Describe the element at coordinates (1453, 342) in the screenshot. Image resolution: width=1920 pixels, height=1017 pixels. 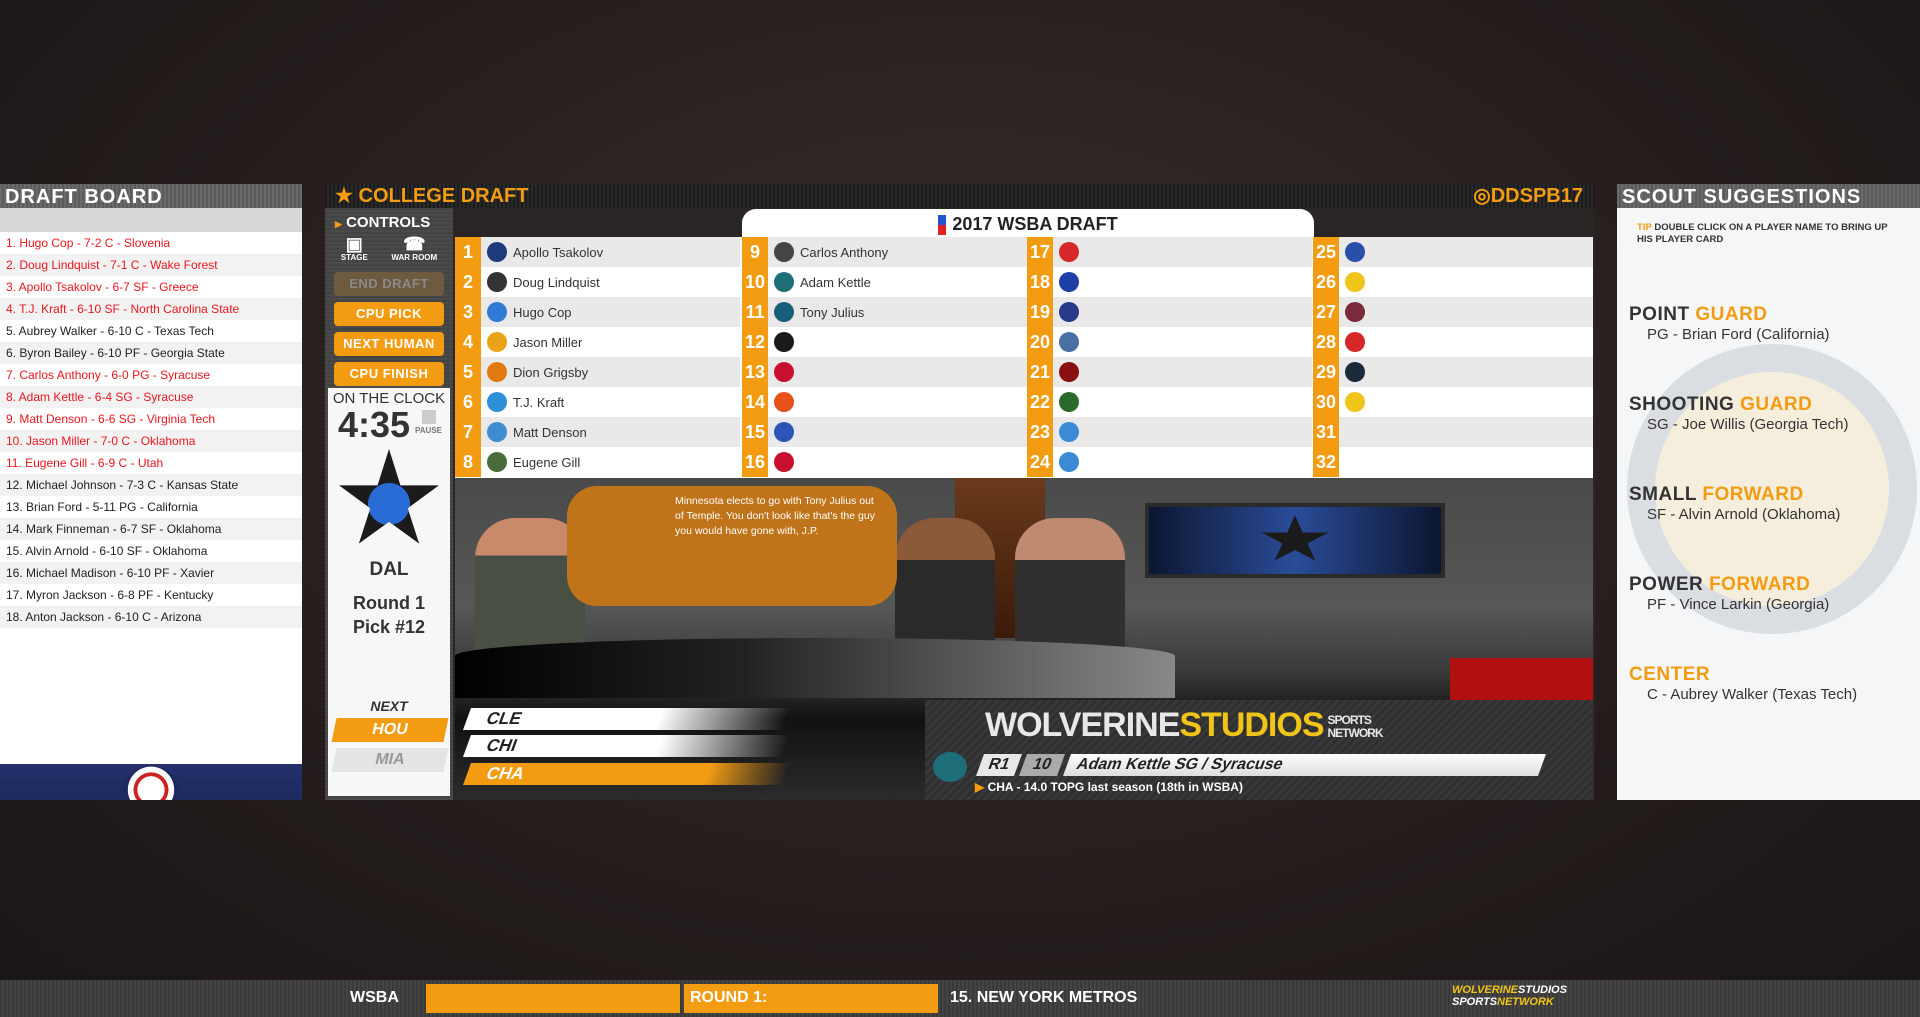
I see `draft-pick-slot: 28` at that location.